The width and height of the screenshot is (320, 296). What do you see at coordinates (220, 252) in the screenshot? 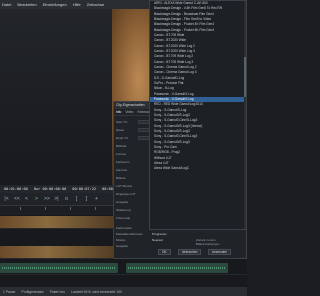
I see `apply-button: Anwenden` at bounding box center [220, 252].